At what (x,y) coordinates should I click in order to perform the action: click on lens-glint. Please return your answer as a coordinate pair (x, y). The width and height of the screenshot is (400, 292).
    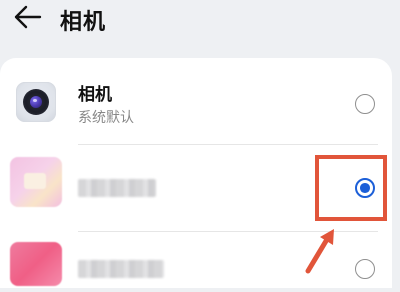
    Looking at the image, I should click on (35, 100).